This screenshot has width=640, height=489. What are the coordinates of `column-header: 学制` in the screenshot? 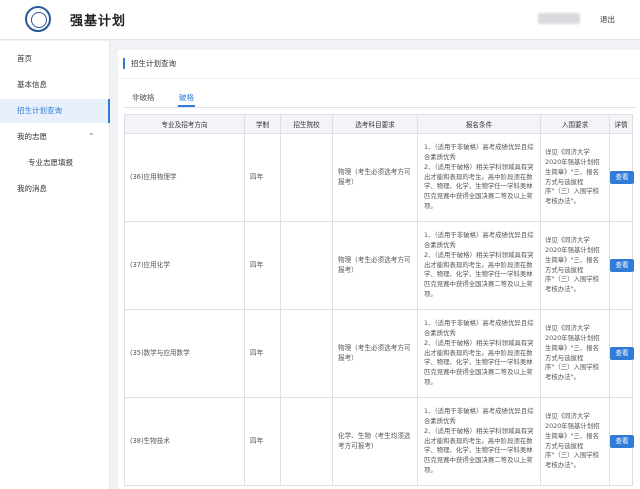 It's located at (262, 124).